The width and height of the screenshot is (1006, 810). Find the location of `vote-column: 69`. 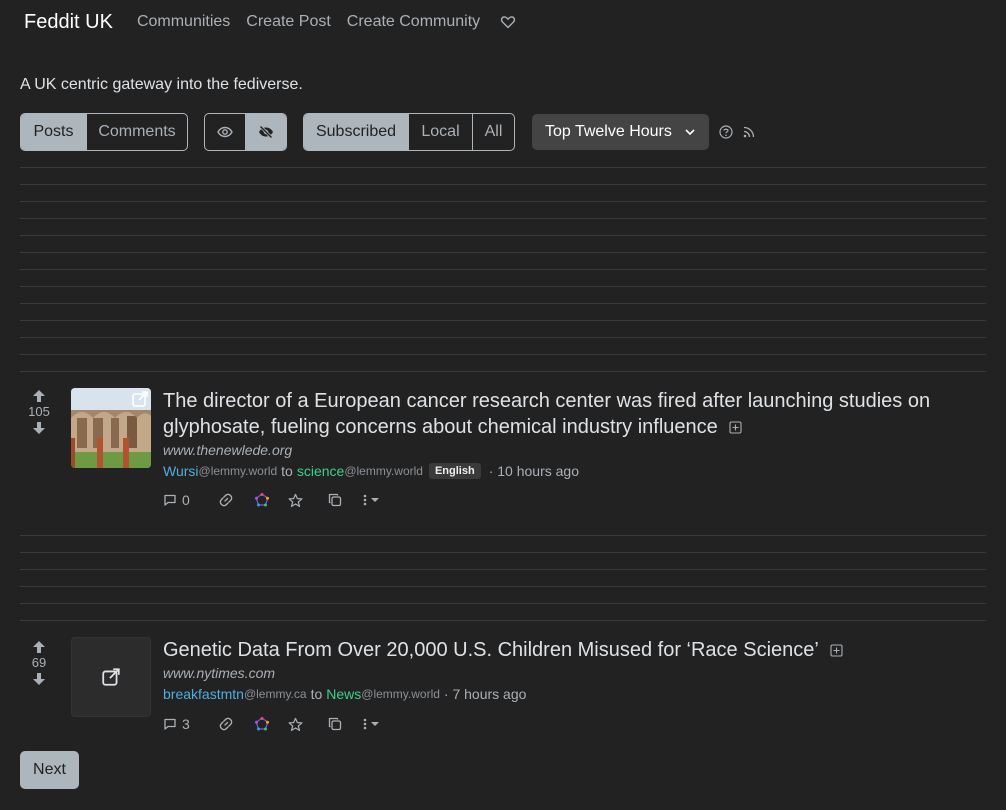

vote-column: 69 is located at coordinates (39, 663).